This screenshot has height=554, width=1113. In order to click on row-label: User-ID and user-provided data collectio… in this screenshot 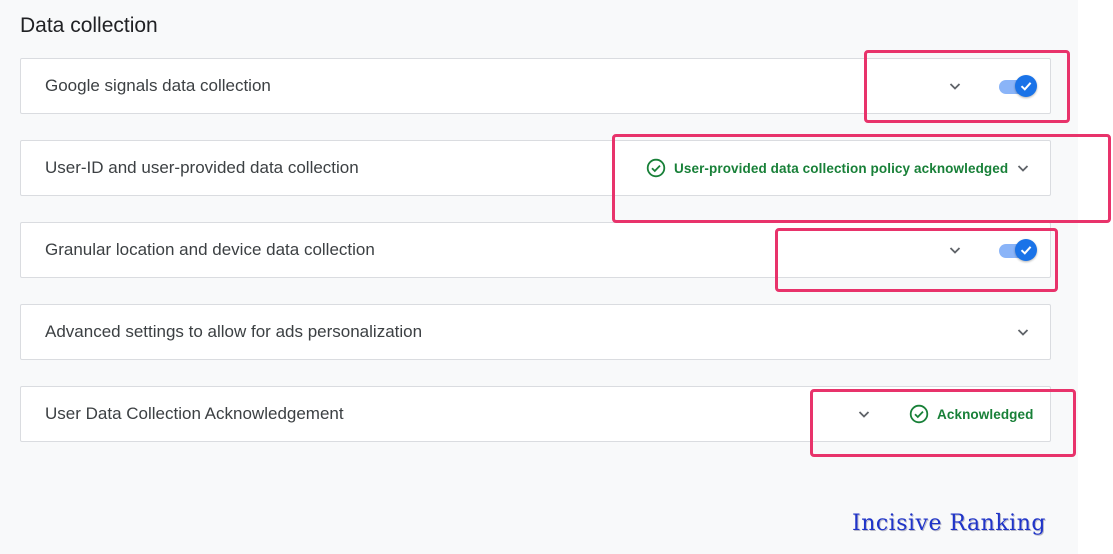, I will do `click(202, 167)`.